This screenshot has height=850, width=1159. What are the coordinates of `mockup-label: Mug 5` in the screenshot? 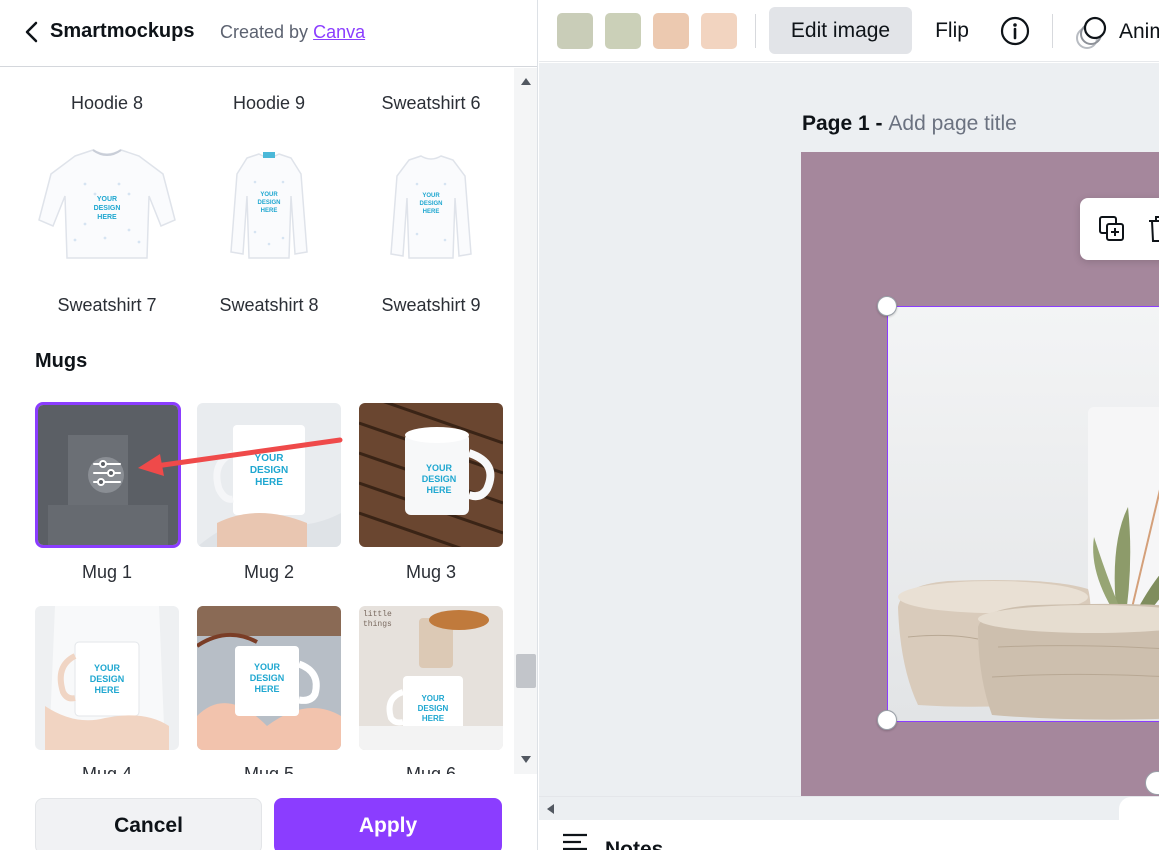 It's located at (269, 769).